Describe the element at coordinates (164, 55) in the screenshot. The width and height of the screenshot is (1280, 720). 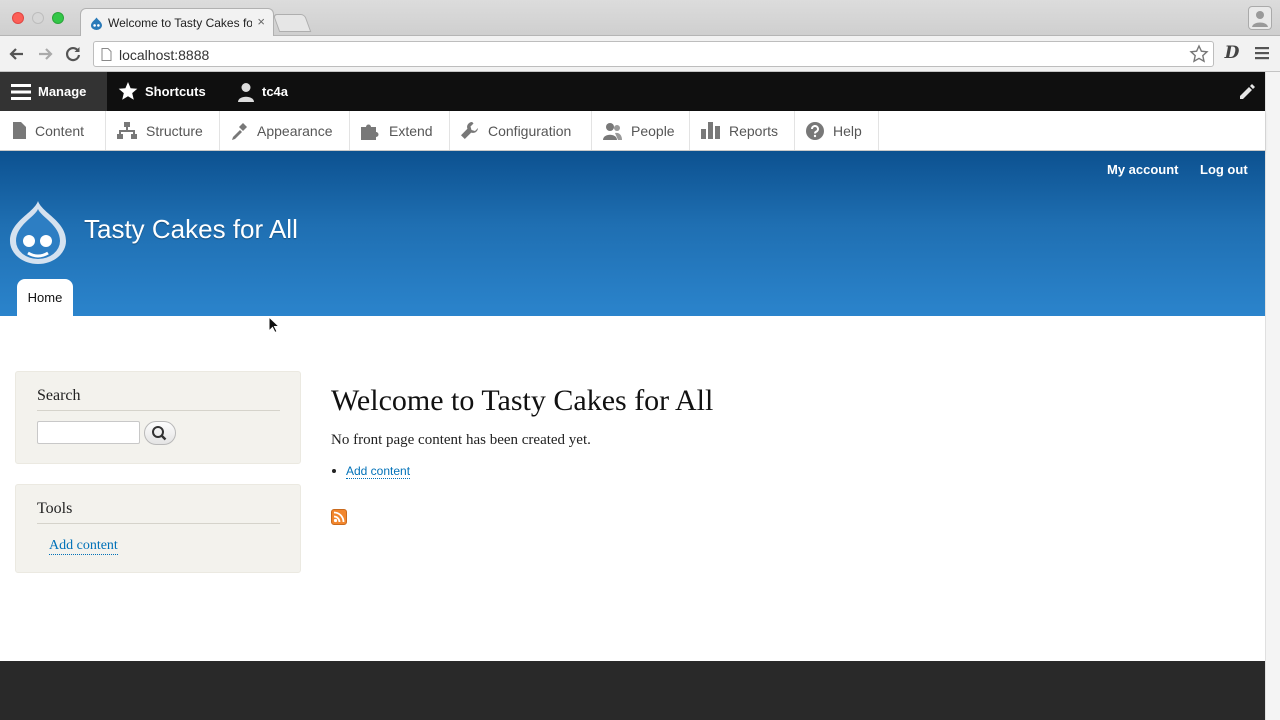
I see `url-text: localhost:8888` at that location.